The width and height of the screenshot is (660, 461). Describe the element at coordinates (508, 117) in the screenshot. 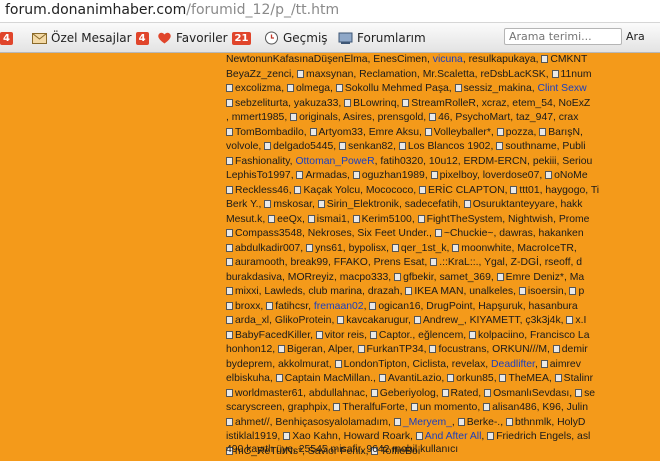

I see `user-names-text: 46, PsychoMart, taz_947, crax` at that location.